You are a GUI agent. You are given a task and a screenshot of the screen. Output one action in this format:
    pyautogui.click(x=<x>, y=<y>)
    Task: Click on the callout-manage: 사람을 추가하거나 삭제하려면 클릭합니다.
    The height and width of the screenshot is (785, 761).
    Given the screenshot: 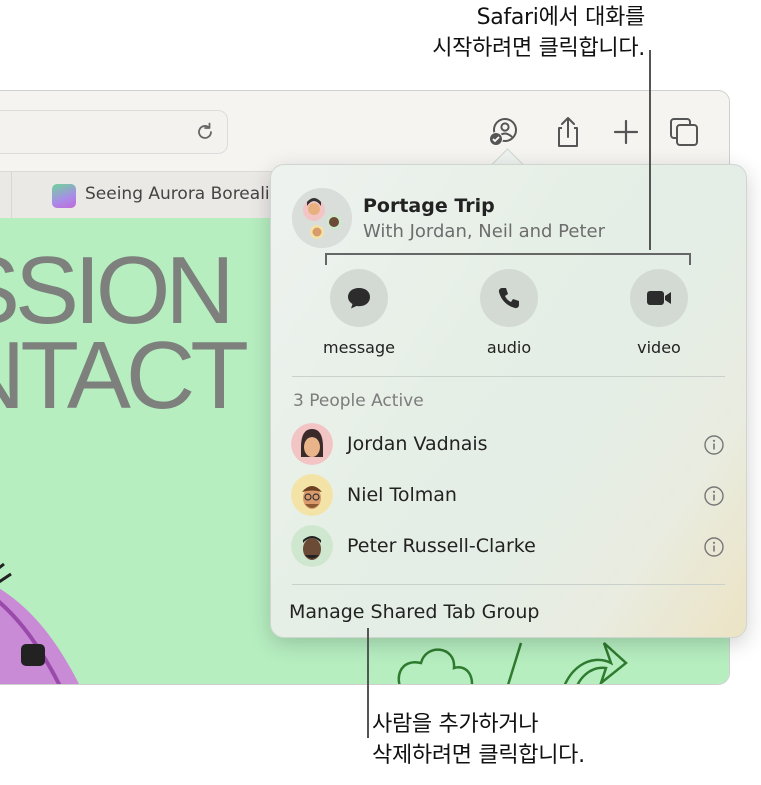 What is the action you would take?
    pyautogui.click(x=478, y=740)
    